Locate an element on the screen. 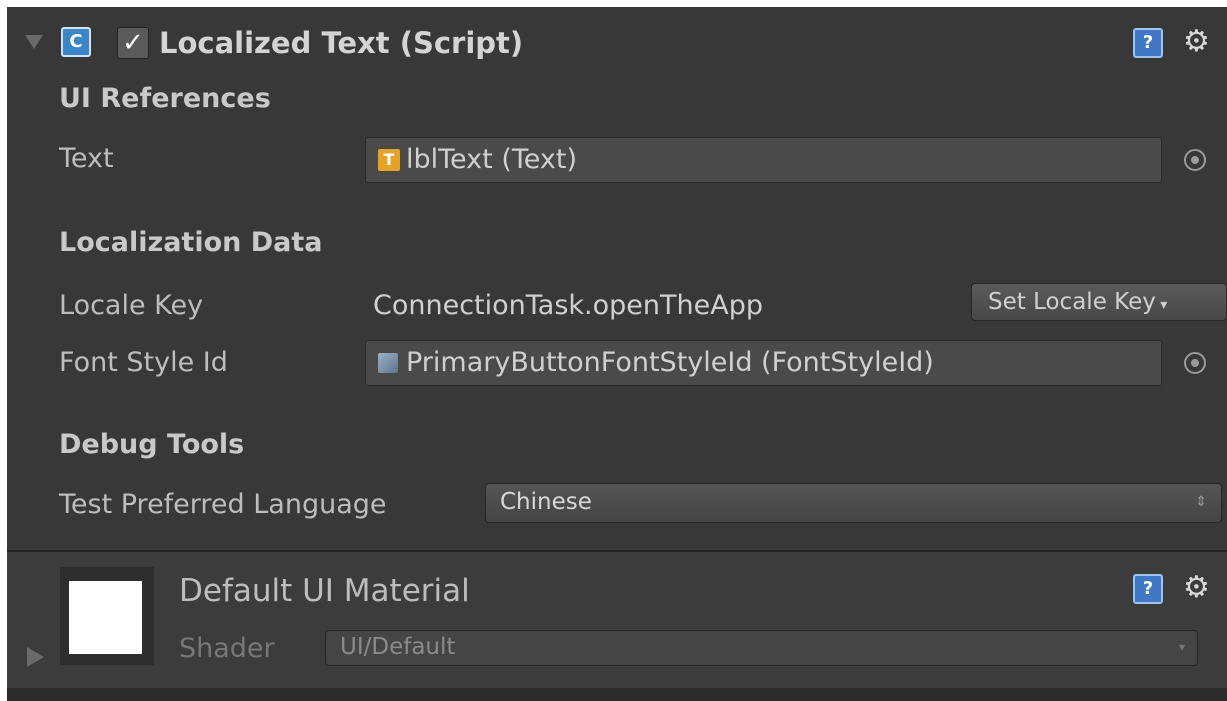  chevron-down-icon: ▾ is located at coordinates (1181, 647).